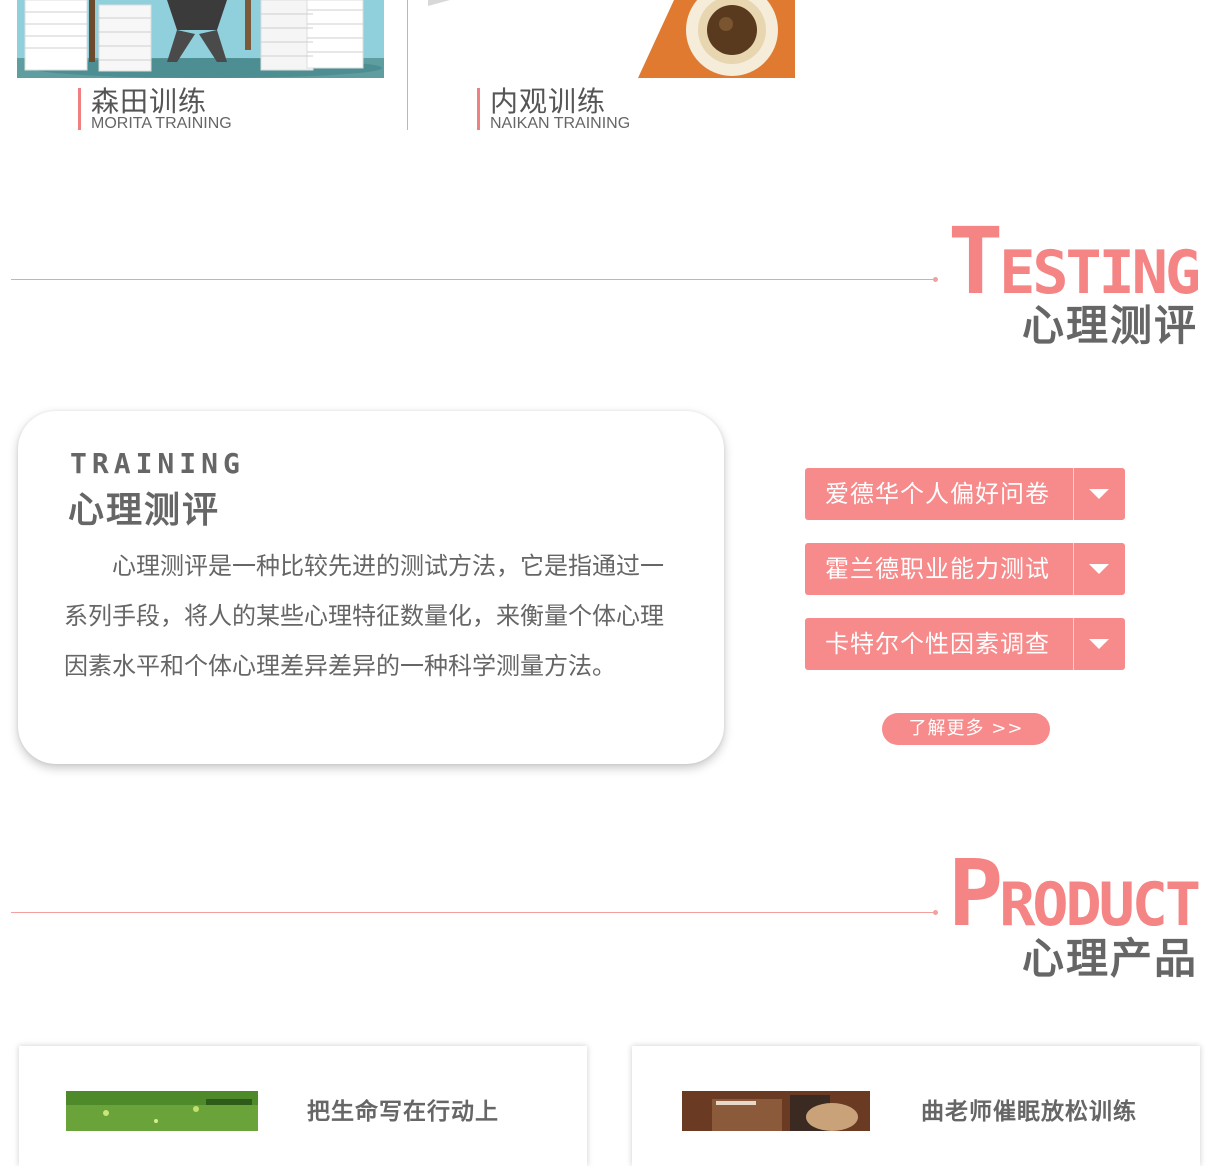 The image size is (1215, 1166). I want to click on morita-training-image, so click(200, 39).